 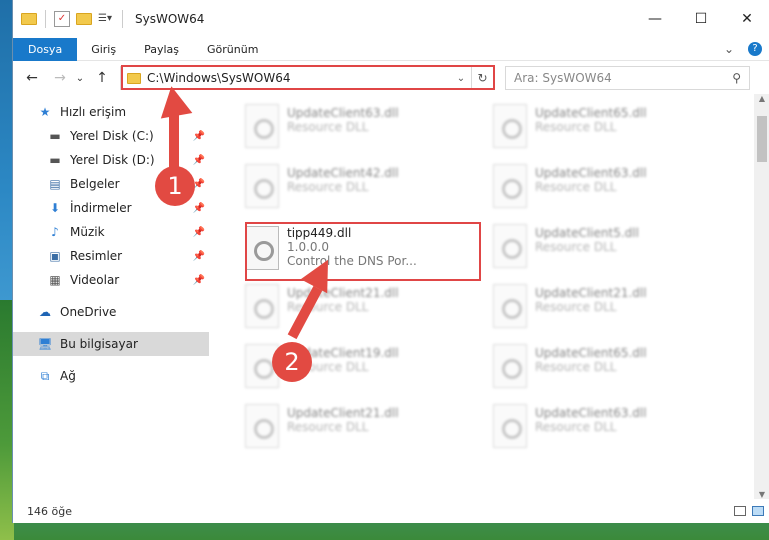 I want to click on details-view-icon, so click(x=740, y=511).